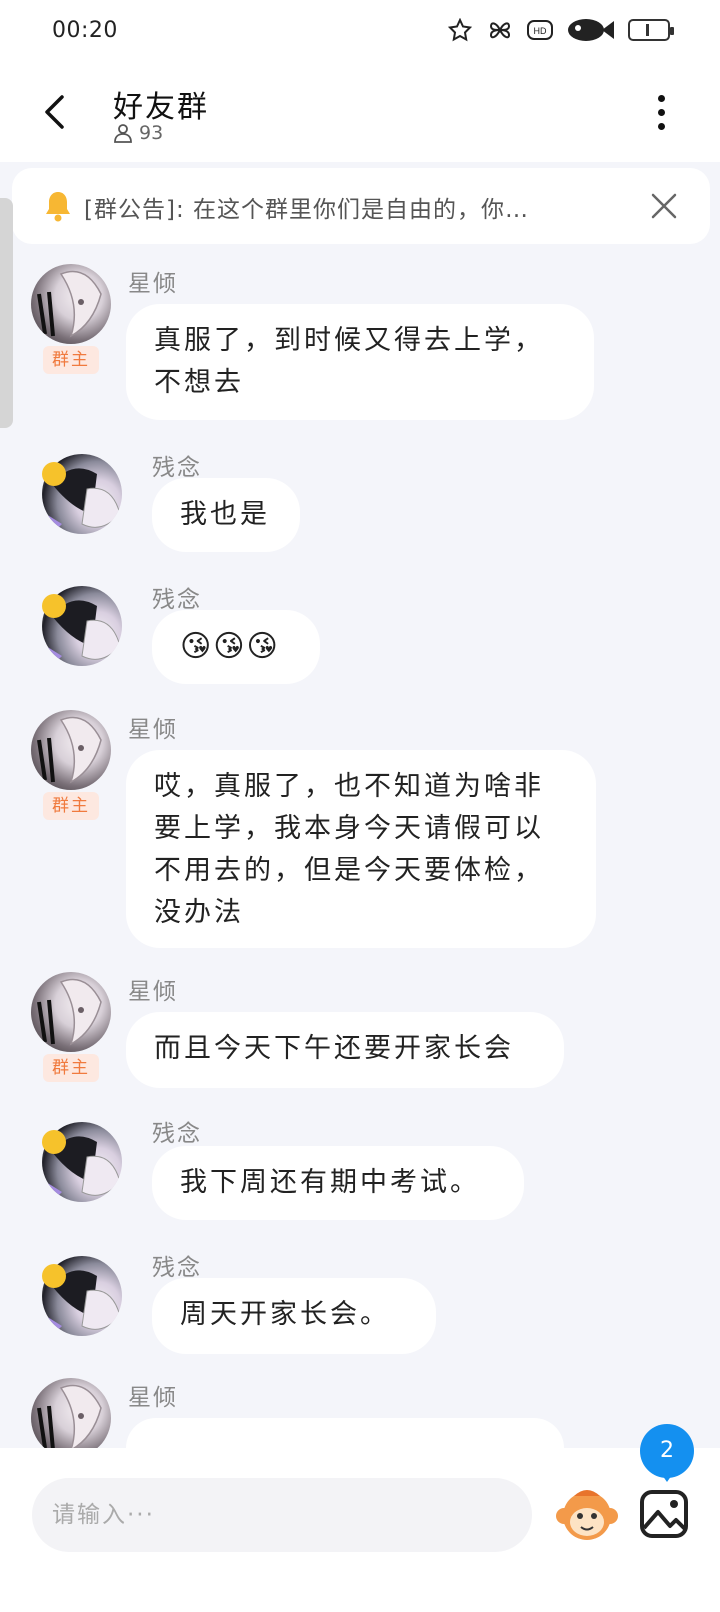 This screenshot has height=1612, width=720. Describe the element at coordinates (349, 828) in the screenshot. I see `message-line: 要上学，我本身今天请假可以` at that location.